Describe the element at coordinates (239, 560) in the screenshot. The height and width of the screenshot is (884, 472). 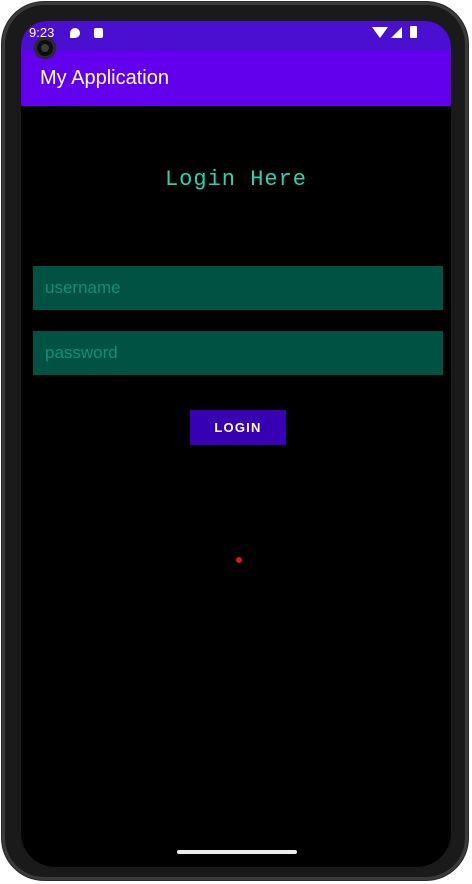
I see `touch-indicator-dot` at that location.